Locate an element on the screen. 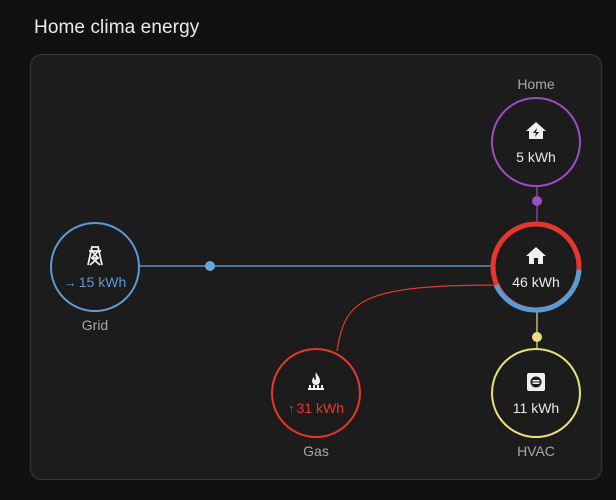 The height and width of the screenshot is (500, 616). home-value: 5 kWh is located at coordinates (536, 157).